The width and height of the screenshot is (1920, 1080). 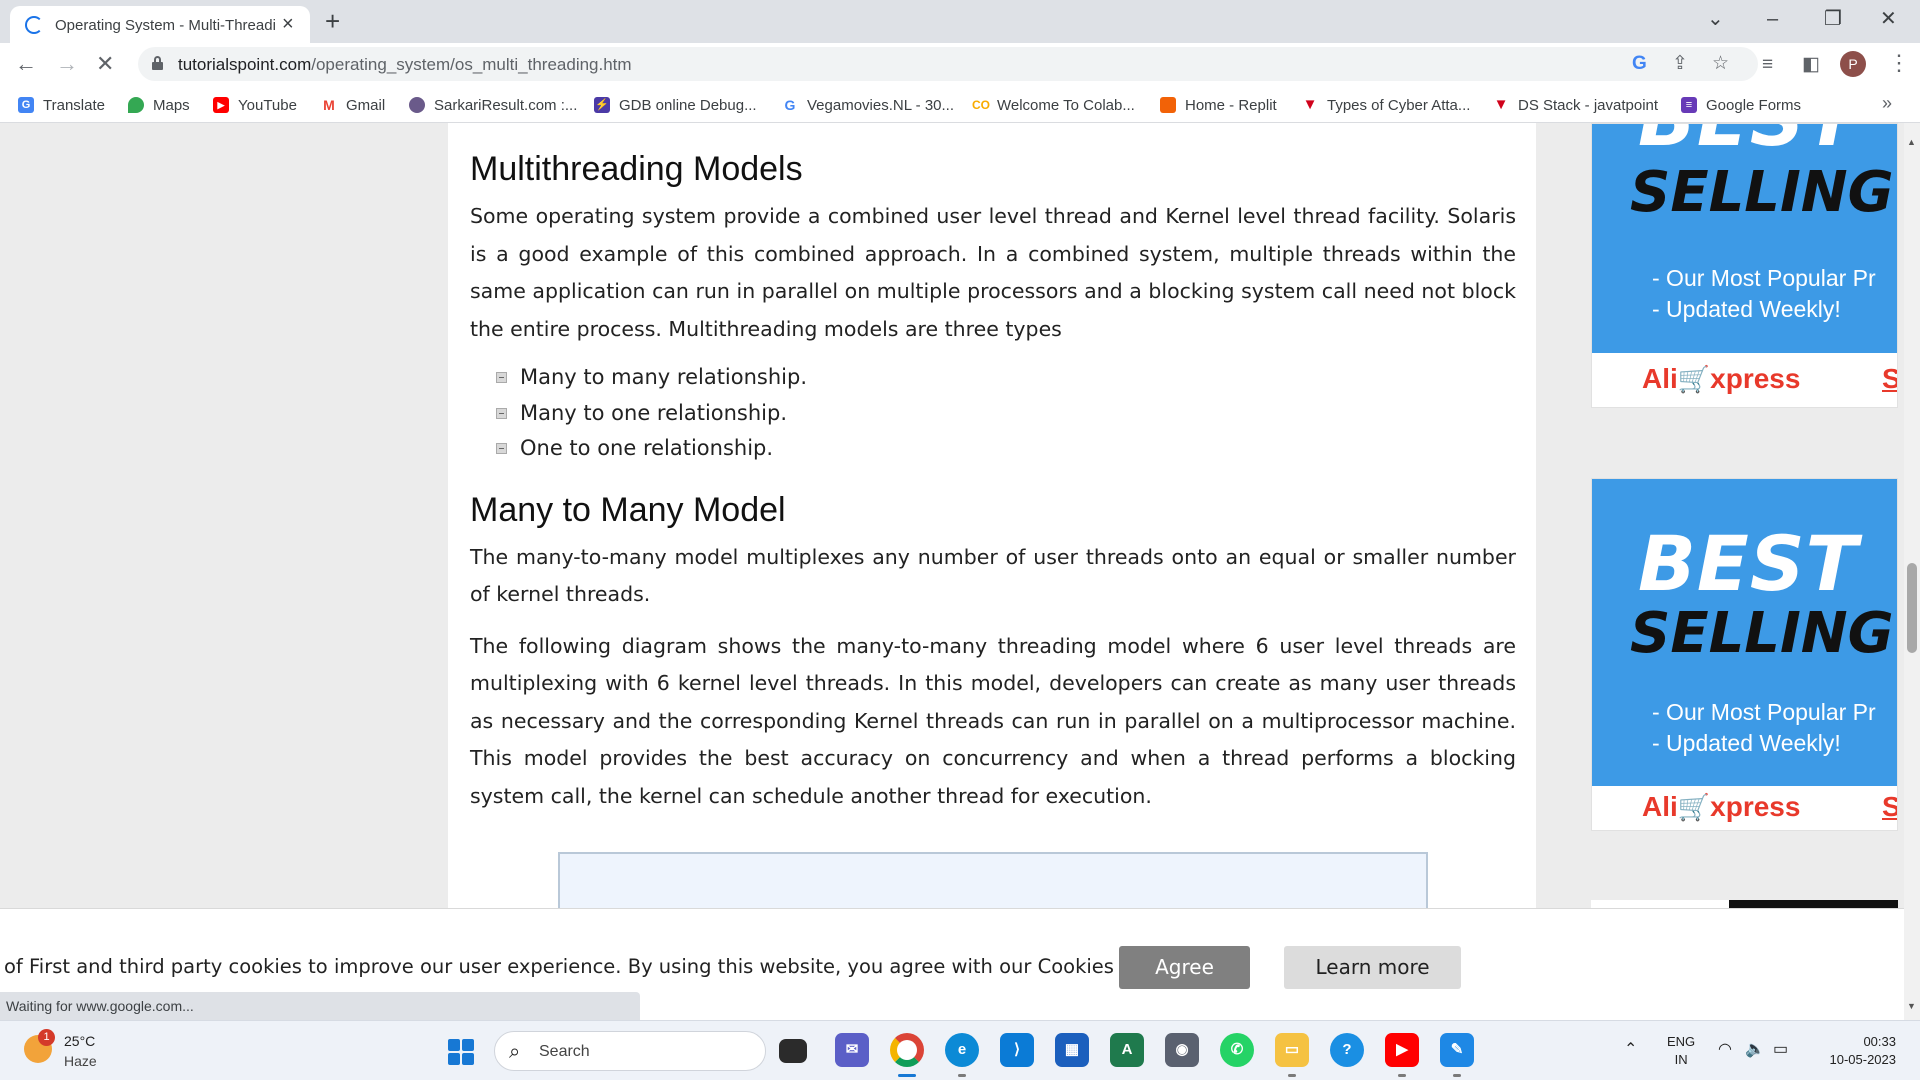 What do you see at coordinates (26, 64) in the screenshot?
I see `back-button: ←` at bounding box center [26, 64].